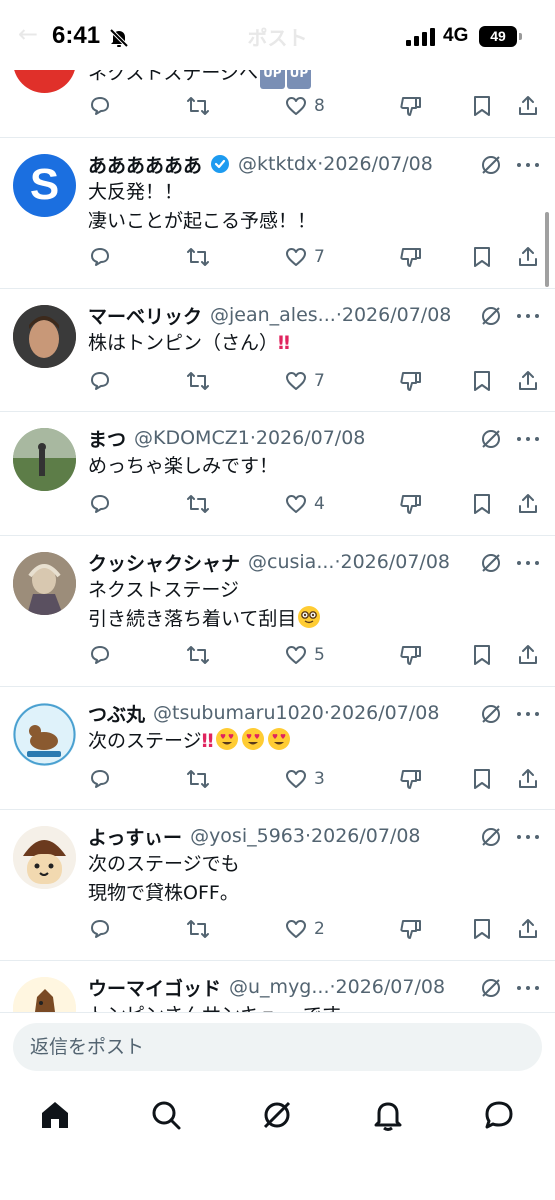 The height and width of the screenshot is (1200, 555). I want to click on display-name: まつ, so click(107, 438).